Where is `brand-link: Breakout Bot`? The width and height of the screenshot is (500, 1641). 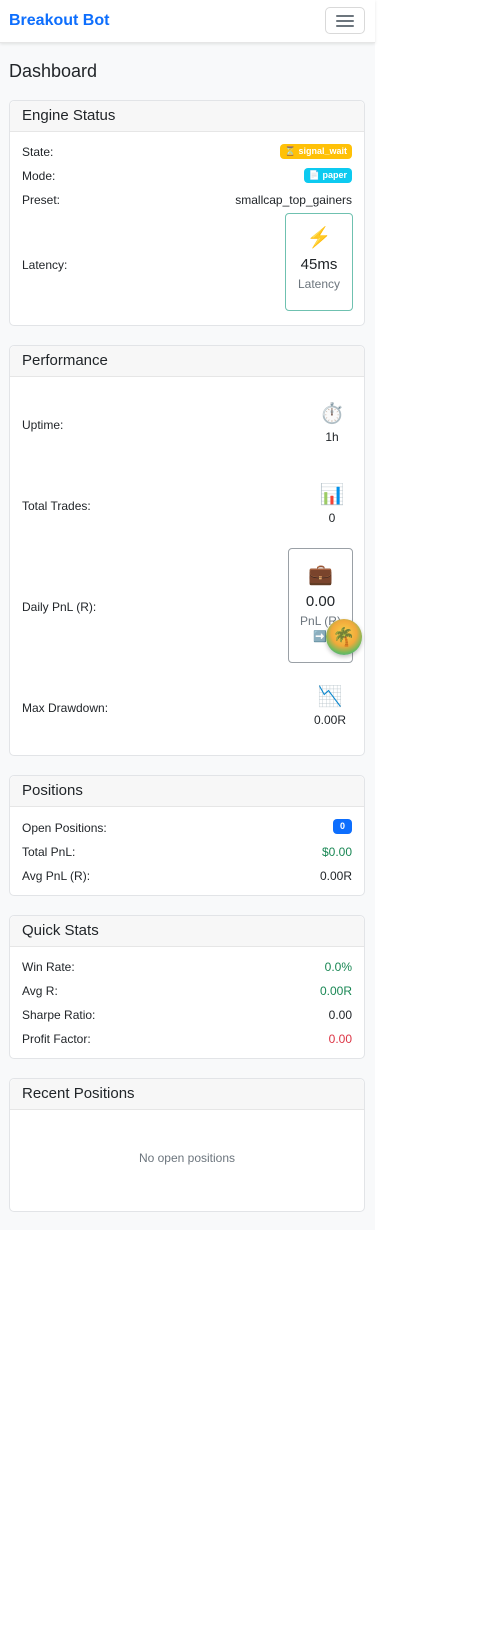
brand-link: Breakout Bot is located at coordinates (59, 21).